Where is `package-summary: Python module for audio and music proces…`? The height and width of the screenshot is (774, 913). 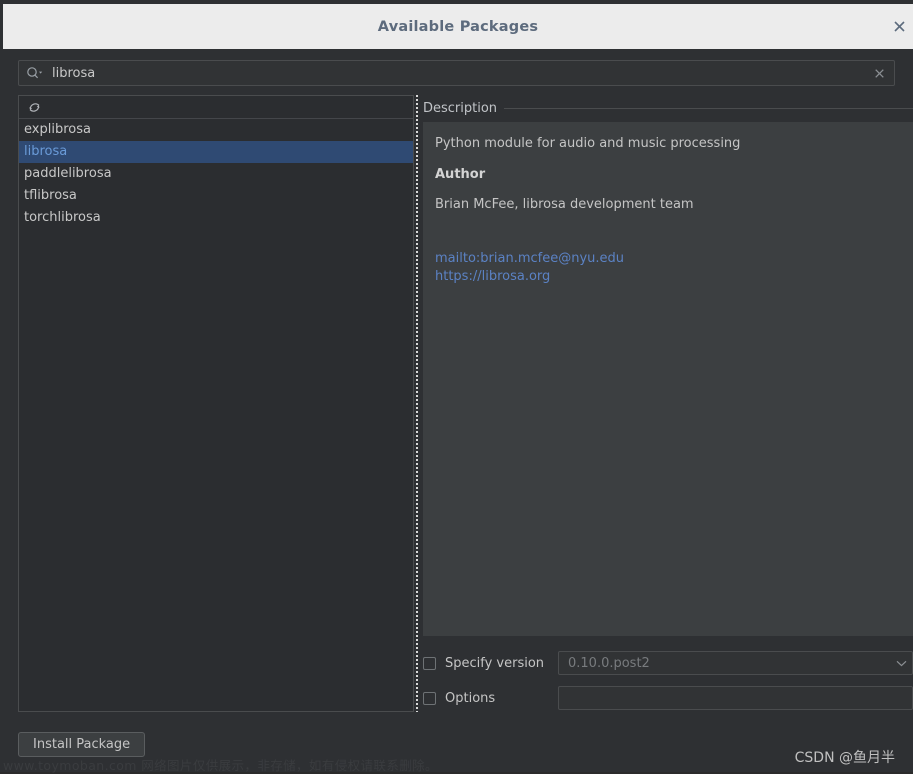
package-summary: Python module for audio and music proces… is located at coordinates (588, 143).